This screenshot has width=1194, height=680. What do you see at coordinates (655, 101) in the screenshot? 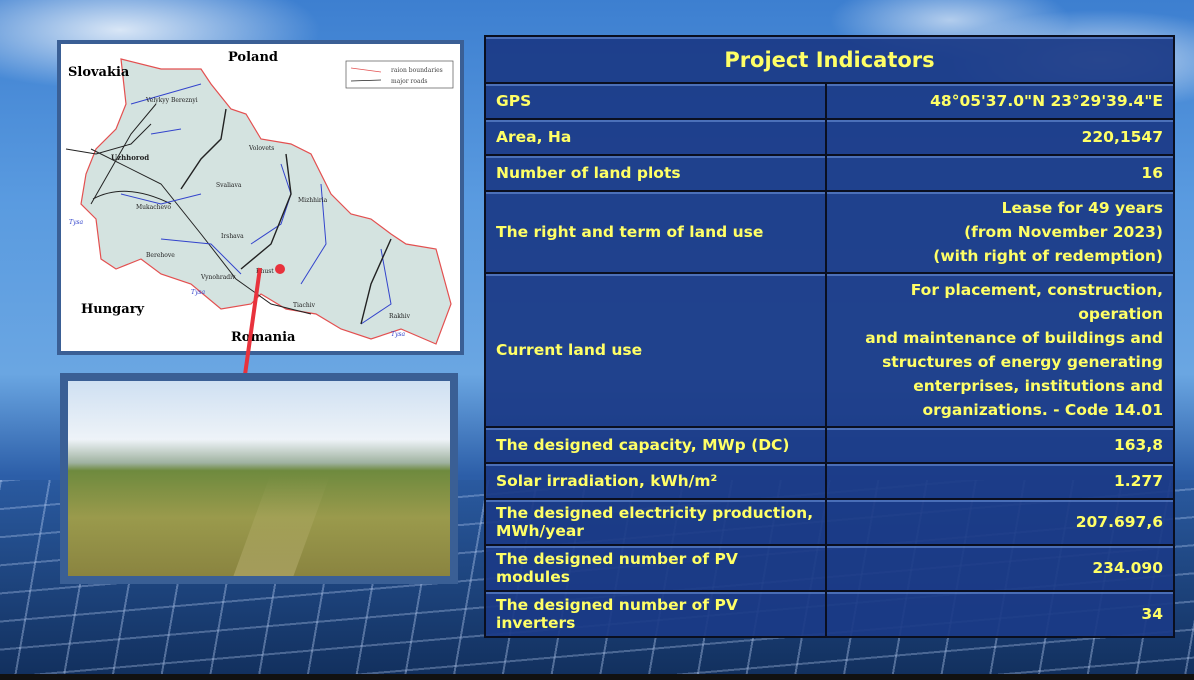
I see `indicator-label: GPS` at bounding box center [655, 101].